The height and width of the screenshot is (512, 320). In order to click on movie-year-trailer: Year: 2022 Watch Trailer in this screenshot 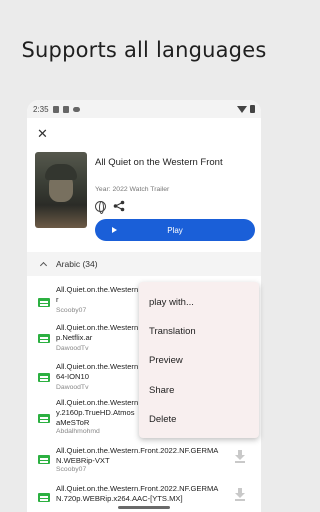, I will do `click(132, 189)`.